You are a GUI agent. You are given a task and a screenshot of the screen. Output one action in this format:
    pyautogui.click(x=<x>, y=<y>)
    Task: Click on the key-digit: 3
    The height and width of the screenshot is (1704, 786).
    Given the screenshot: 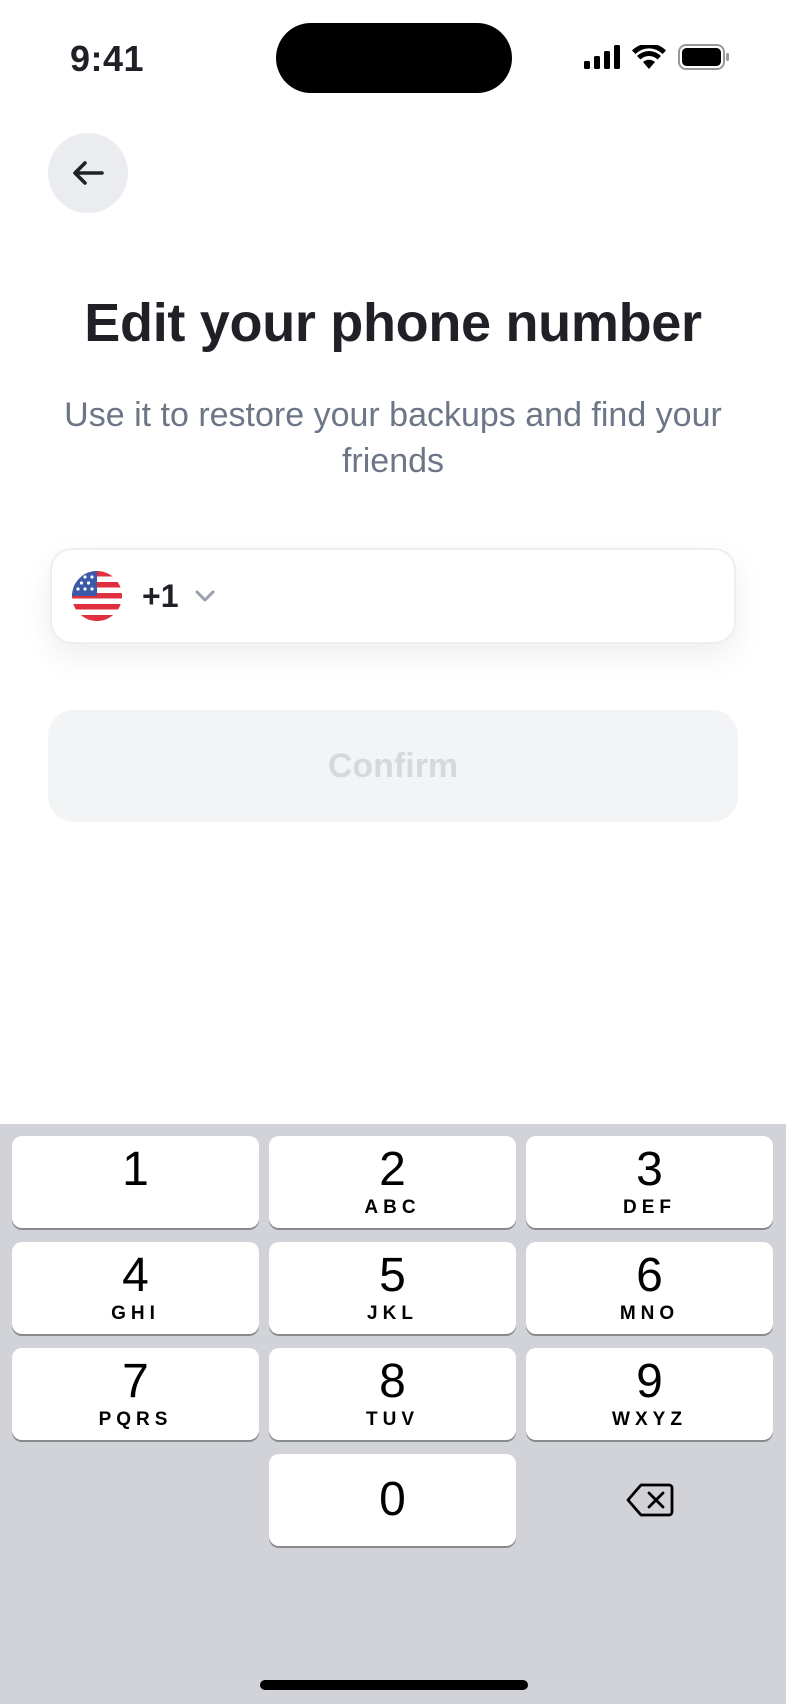 What is the action you would take?
    pyautogui.click(x=649, y=1169)
    